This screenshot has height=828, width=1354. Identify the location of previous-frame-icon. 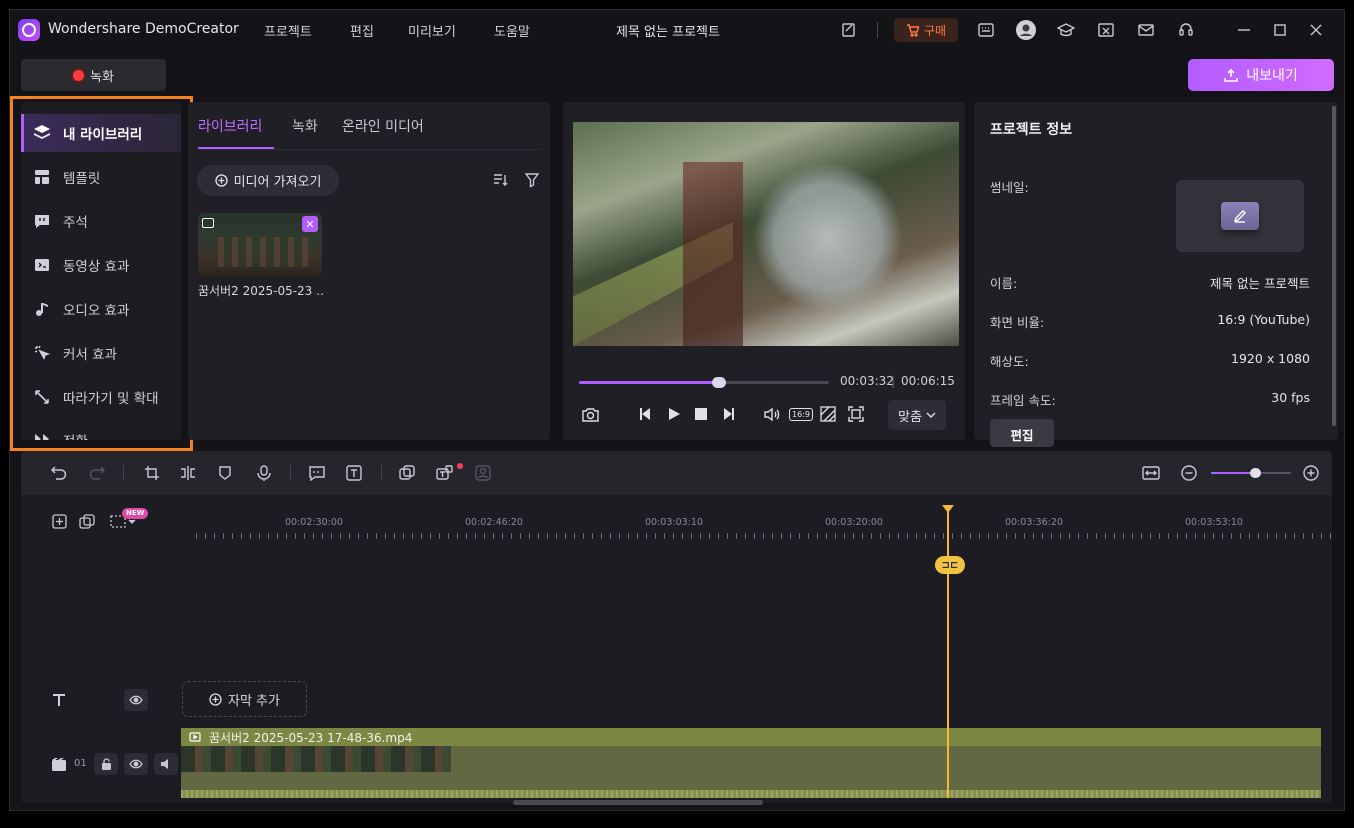
(646, 414).